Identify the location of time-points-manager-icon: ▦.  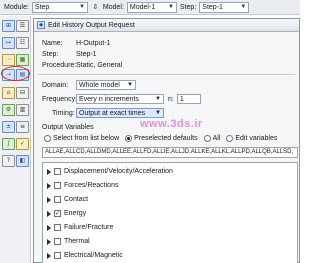
(22, 60).